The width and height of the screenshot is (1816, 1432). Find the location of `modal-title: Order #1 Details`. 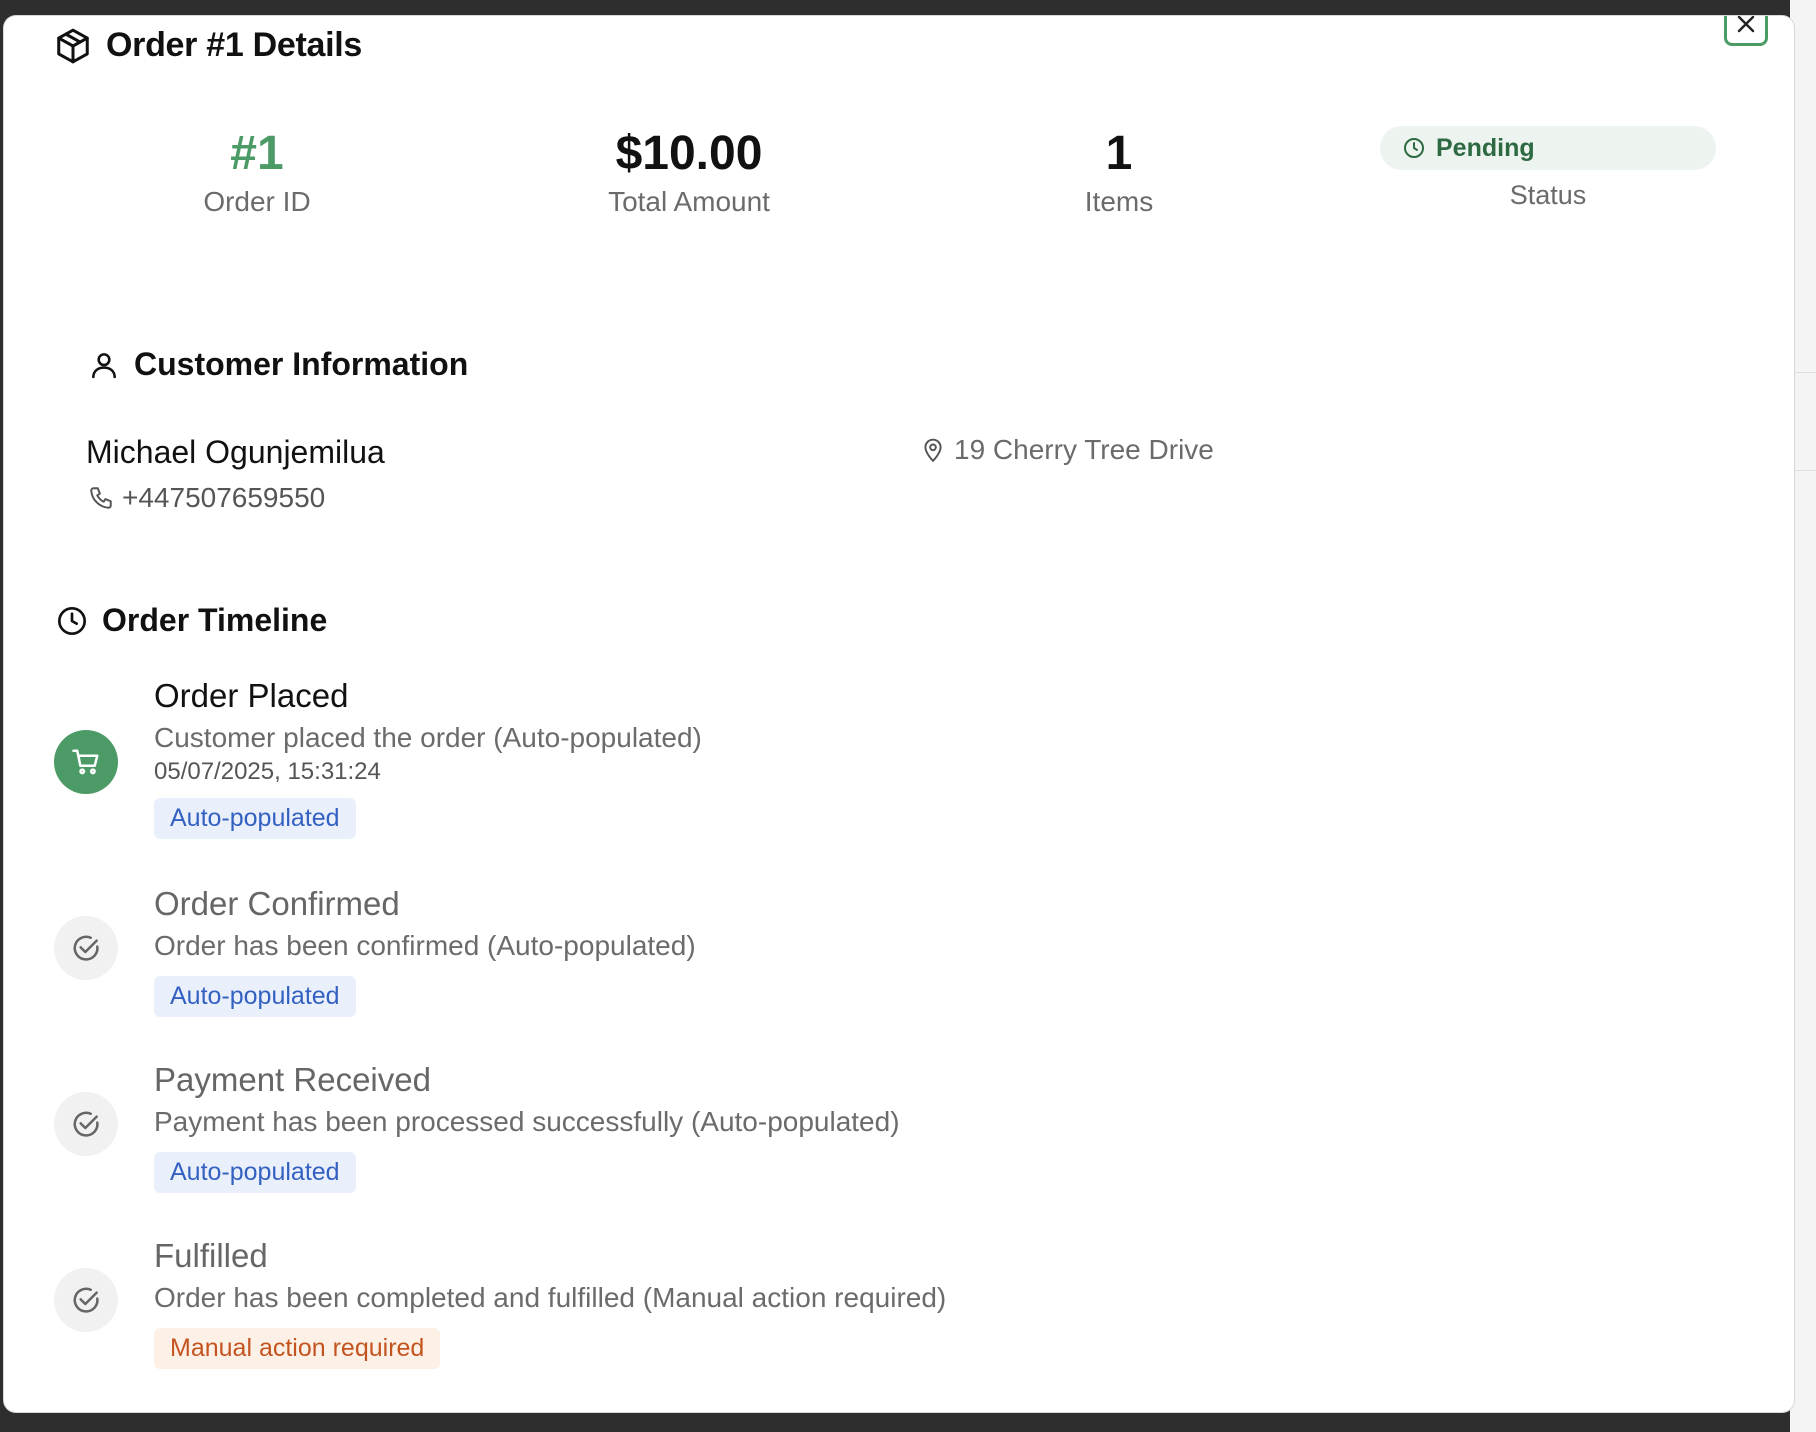

modal-title: Order #1 Details is located at coordinates (234, 45).